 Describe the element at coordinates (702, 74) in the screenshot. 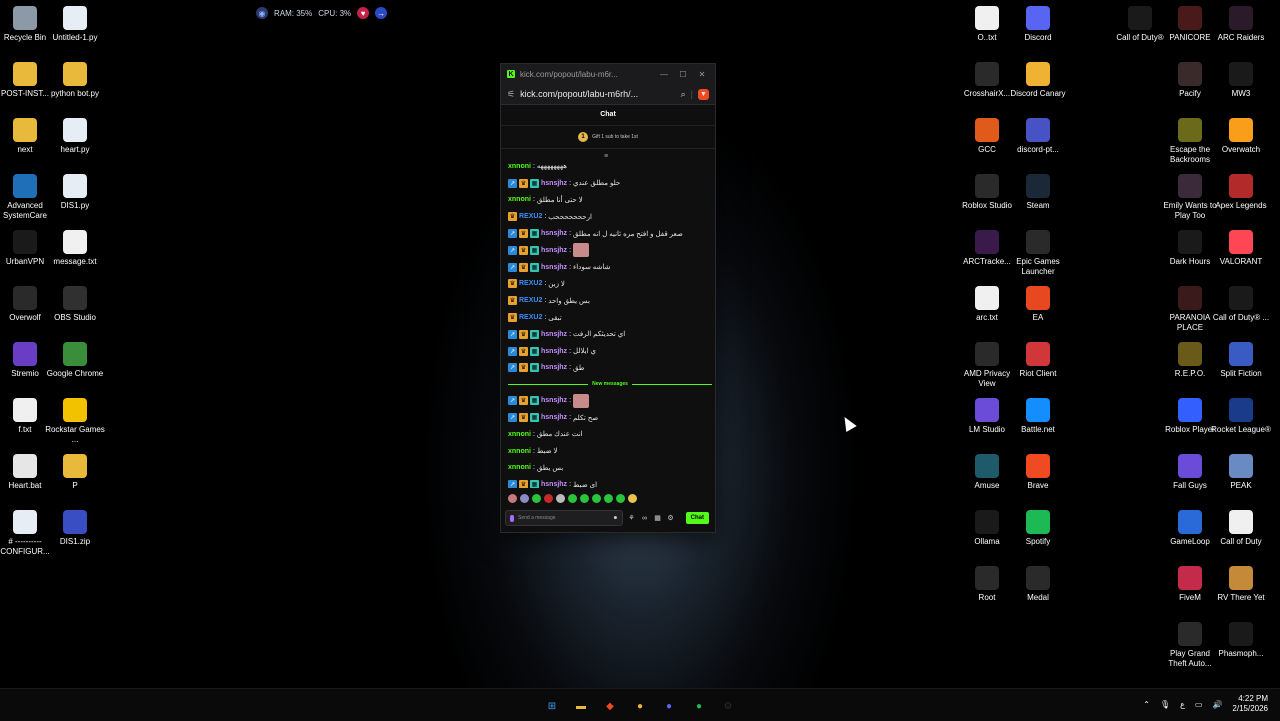

I see `close-icon: ✕` at that location.